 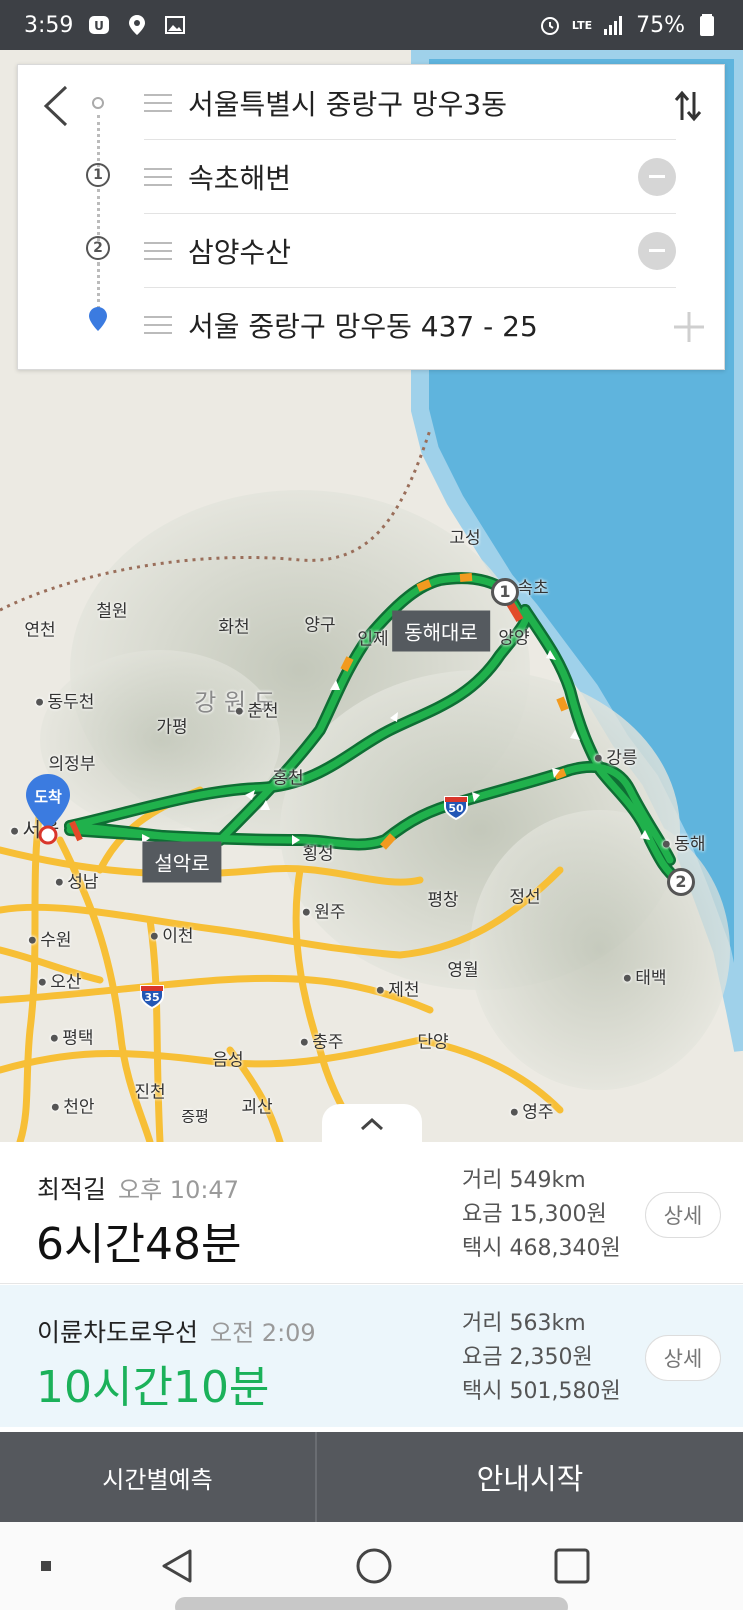 I want to click on waypoint-row-1: 속초해변, so click(x=401, y=176).